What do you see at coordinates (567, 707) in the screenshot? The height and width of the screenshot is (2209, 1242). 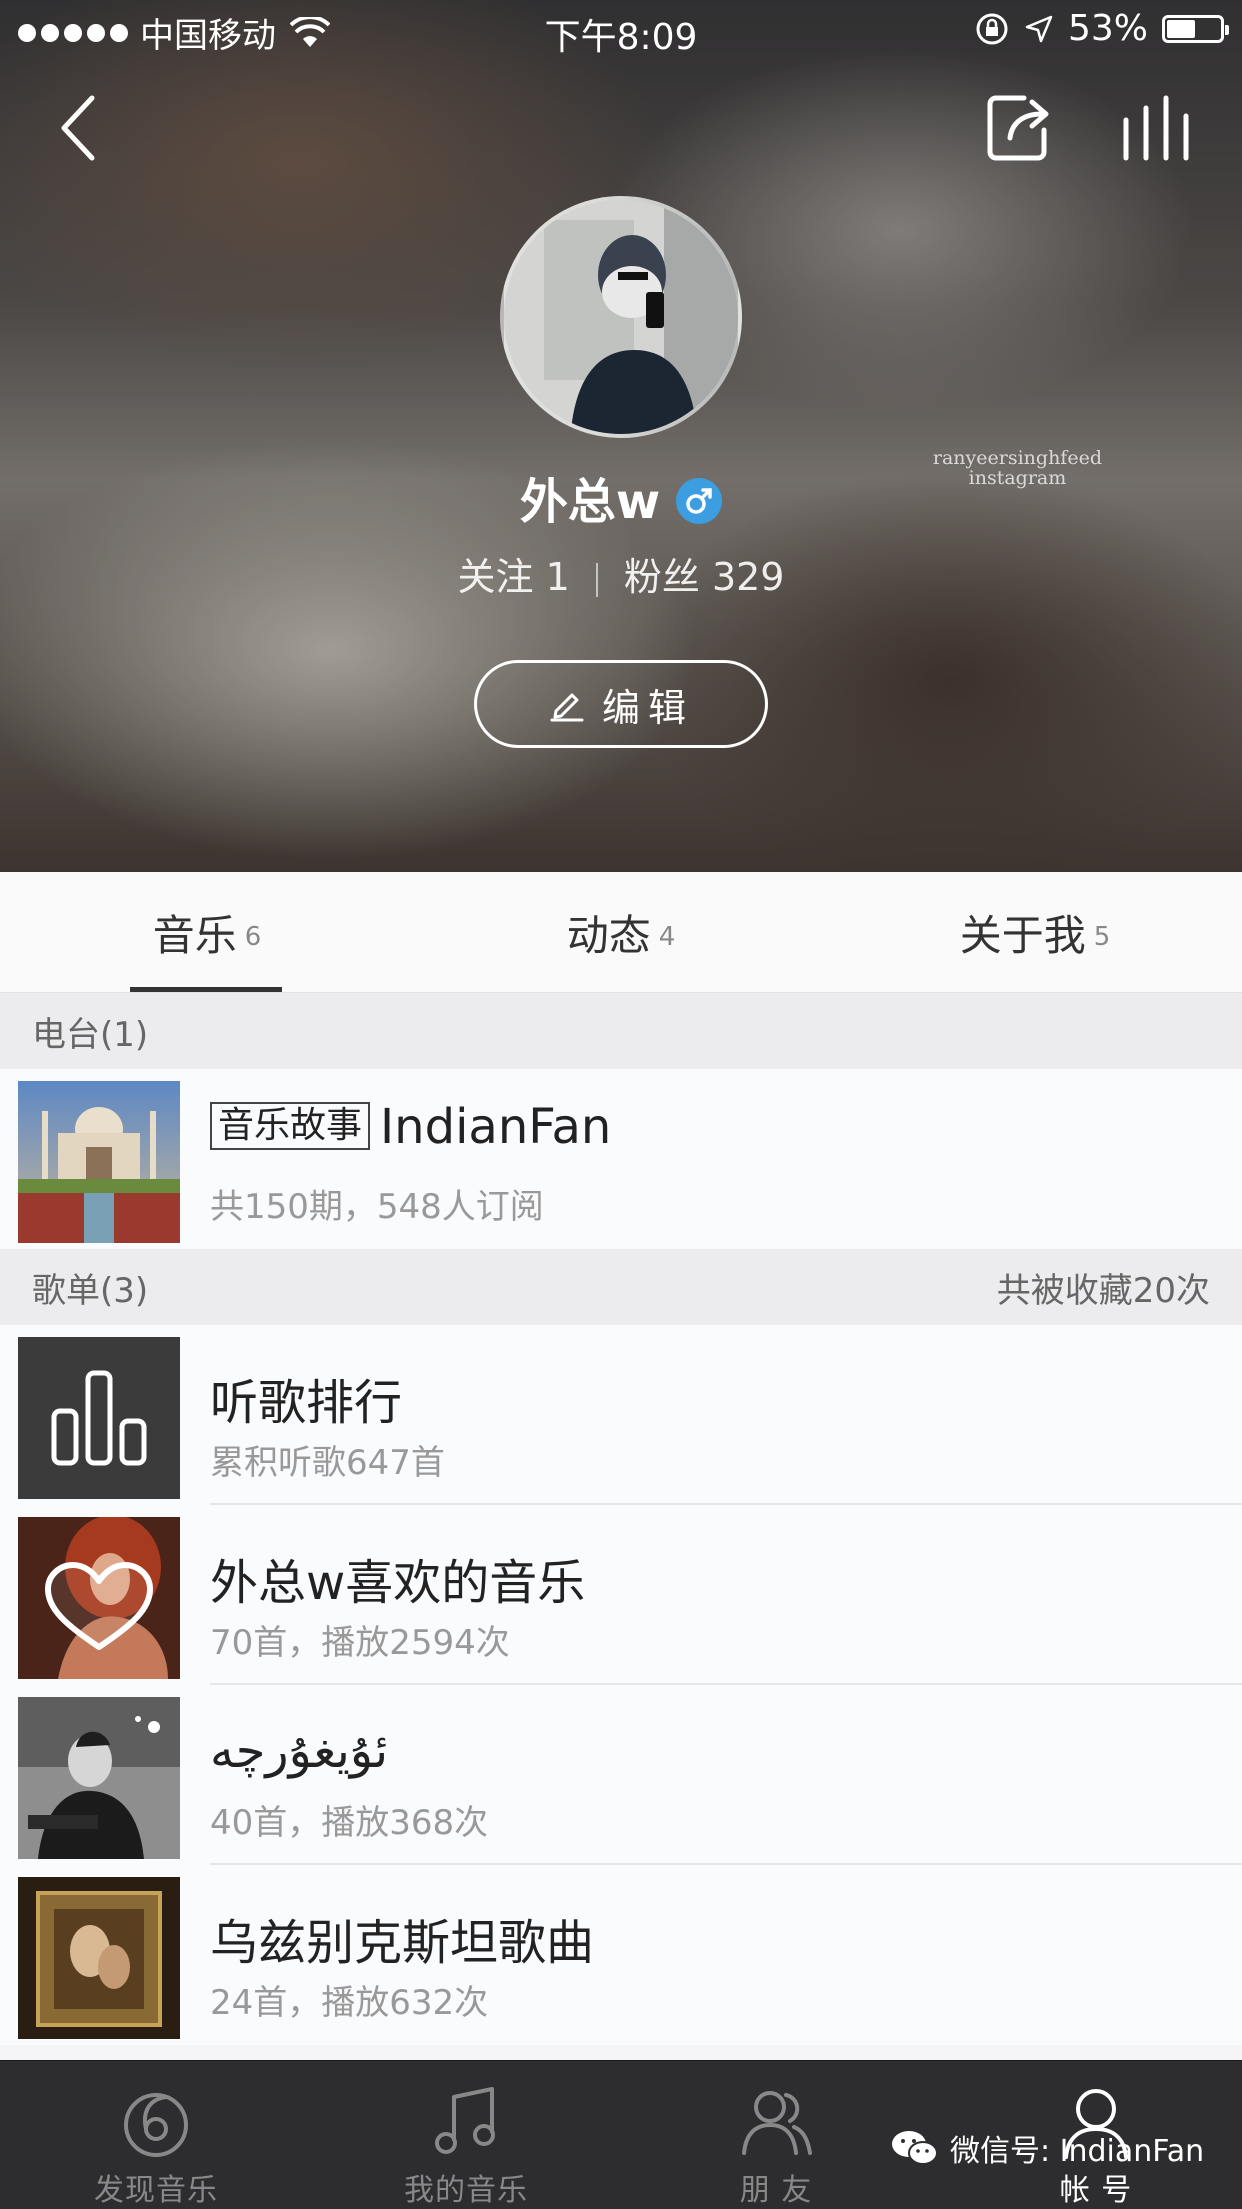 I see `pencil-icon` at bounding box center [567, 707].